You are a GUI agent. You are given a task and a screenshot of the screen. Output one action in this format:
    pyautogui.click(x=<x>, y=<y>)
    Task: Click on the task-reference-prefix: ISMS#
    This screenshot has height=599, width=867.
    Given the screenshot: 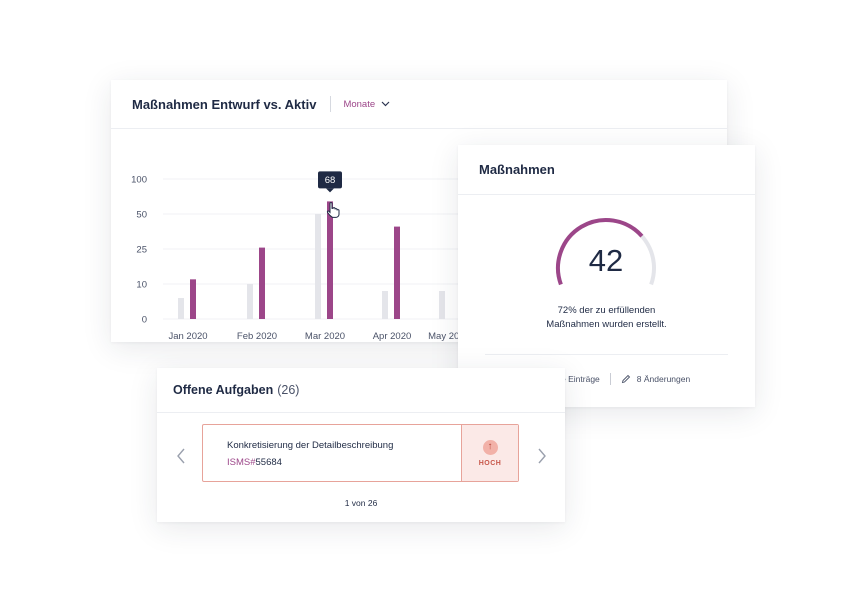 What is the action you would take?
    pyautogui.click(x=241, y=462)
    